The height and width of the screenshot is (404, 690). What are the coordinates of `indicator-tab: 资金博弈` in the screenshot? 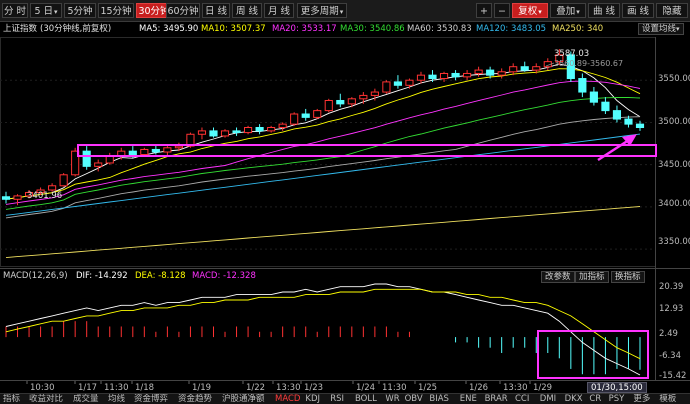 It's located at (151, 399).